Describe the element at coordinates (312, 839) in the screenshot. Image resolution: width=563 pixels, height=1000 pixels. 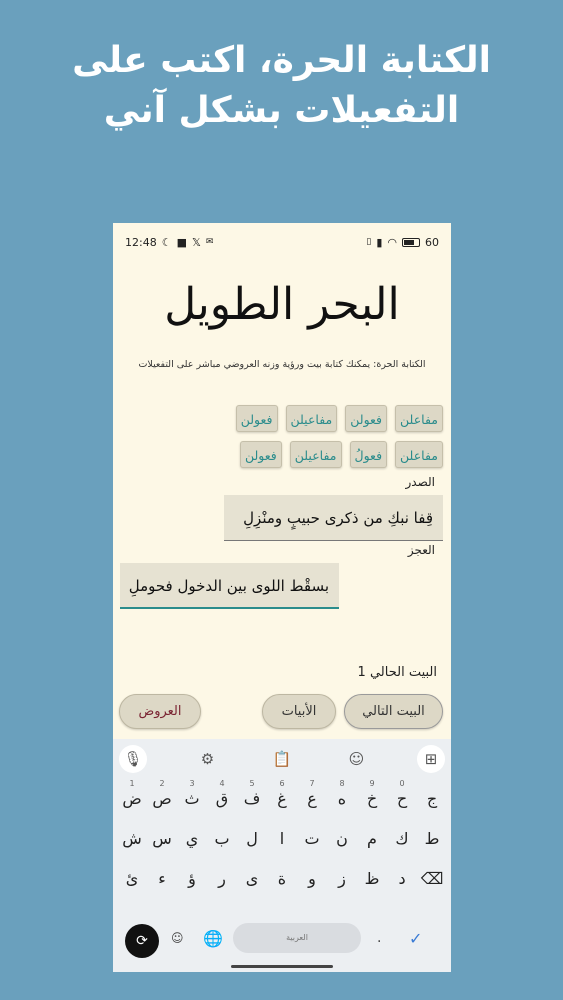
I see `keyboard-key: ت` at that location.